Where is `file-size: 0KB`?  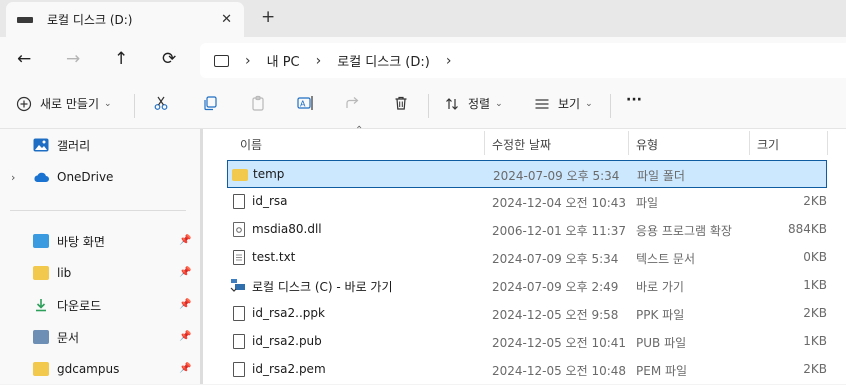 file-size: 0KB is located at coordinates (815, 257).